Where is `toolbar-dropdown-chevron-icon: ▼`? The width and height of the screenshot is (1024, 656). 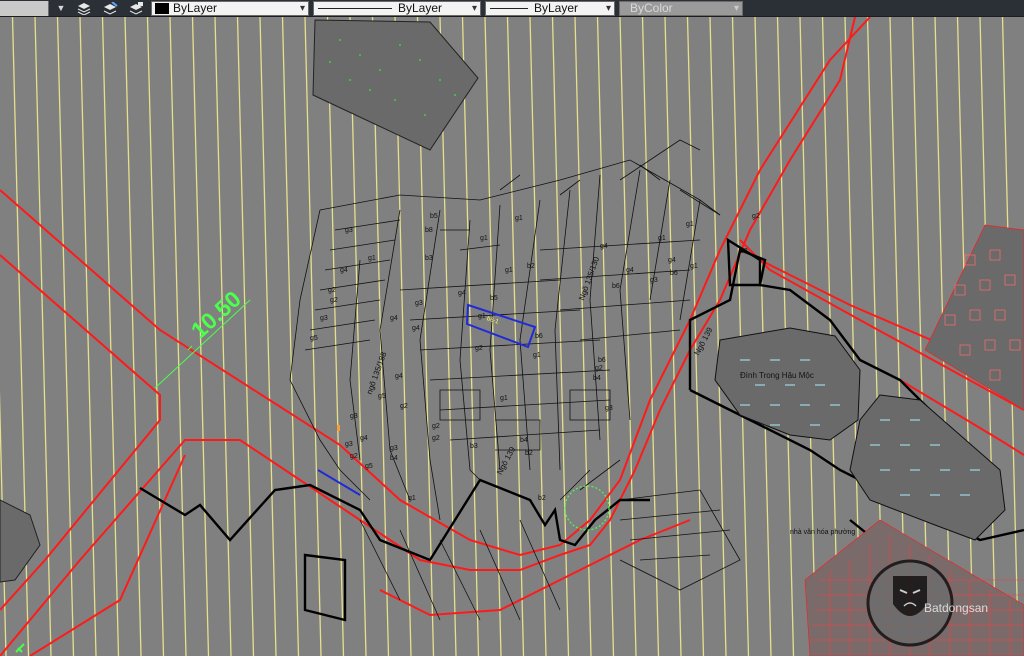 toolbar-dropdown-chevron-icon: ▼ is located at coordinates (61, 8).